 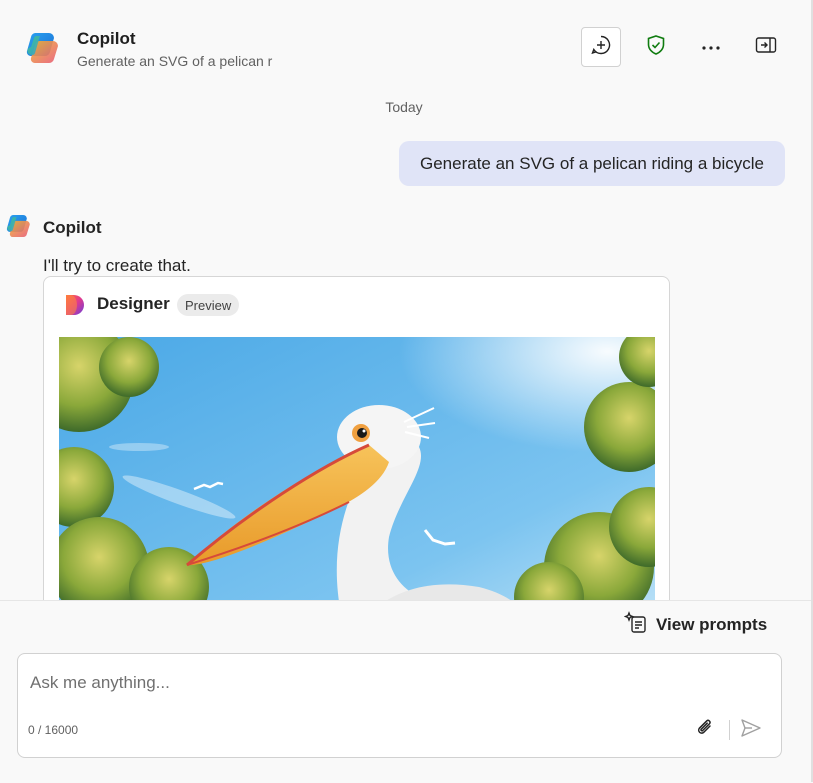 I want to click on paperclip-icon, so click(x=705, y=730).